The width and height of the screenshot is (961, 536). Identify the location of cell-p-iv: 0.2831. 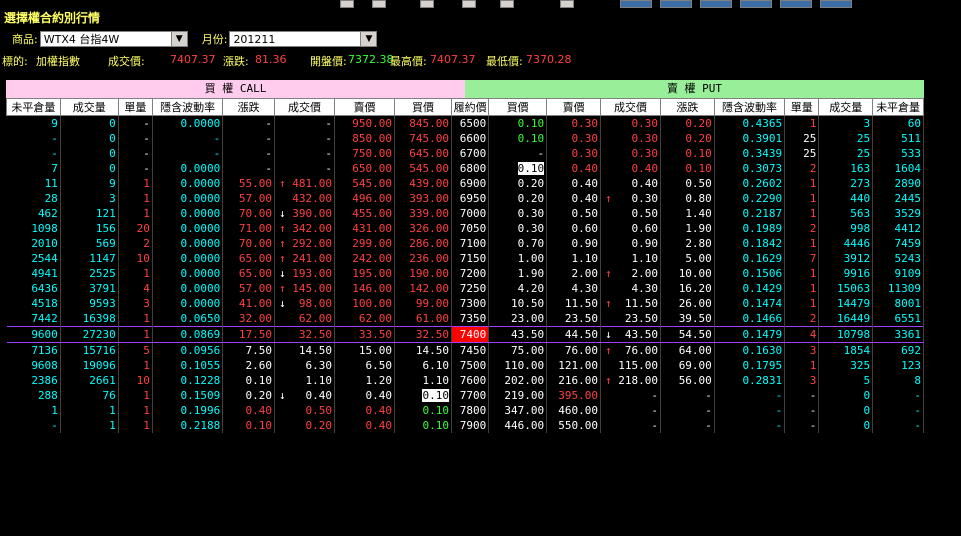
(750, 380).